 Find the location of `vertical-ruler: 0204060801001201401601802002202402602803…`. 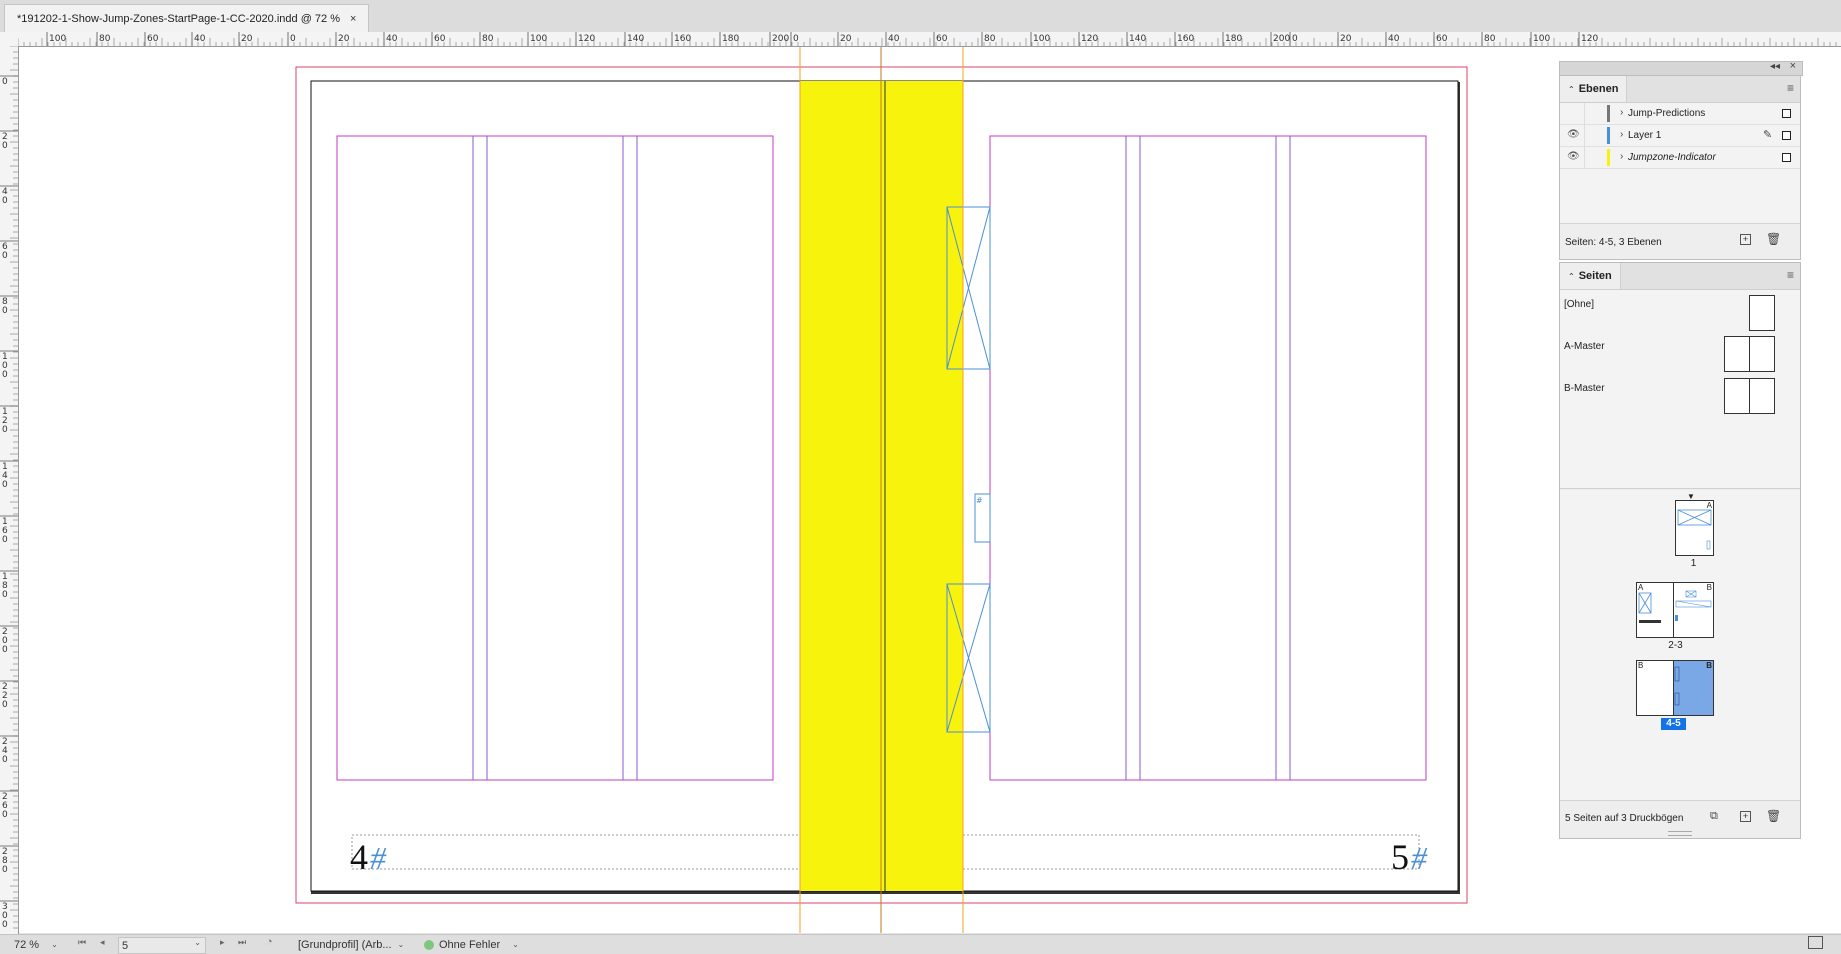

vertical-ruler: 0204060801001201401601802002202402602803… is located at coordinates (9, 490).